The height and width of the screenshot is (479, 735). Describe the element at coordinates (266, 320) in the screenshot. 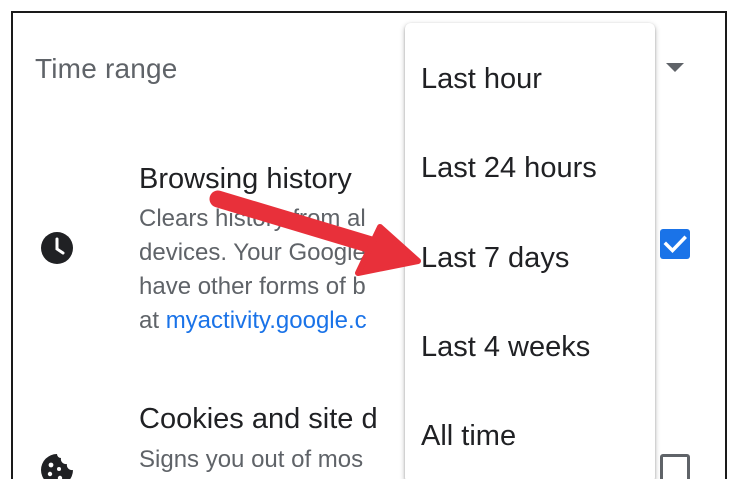

I see `myactivity-link: myactivity.google.c` at that location.